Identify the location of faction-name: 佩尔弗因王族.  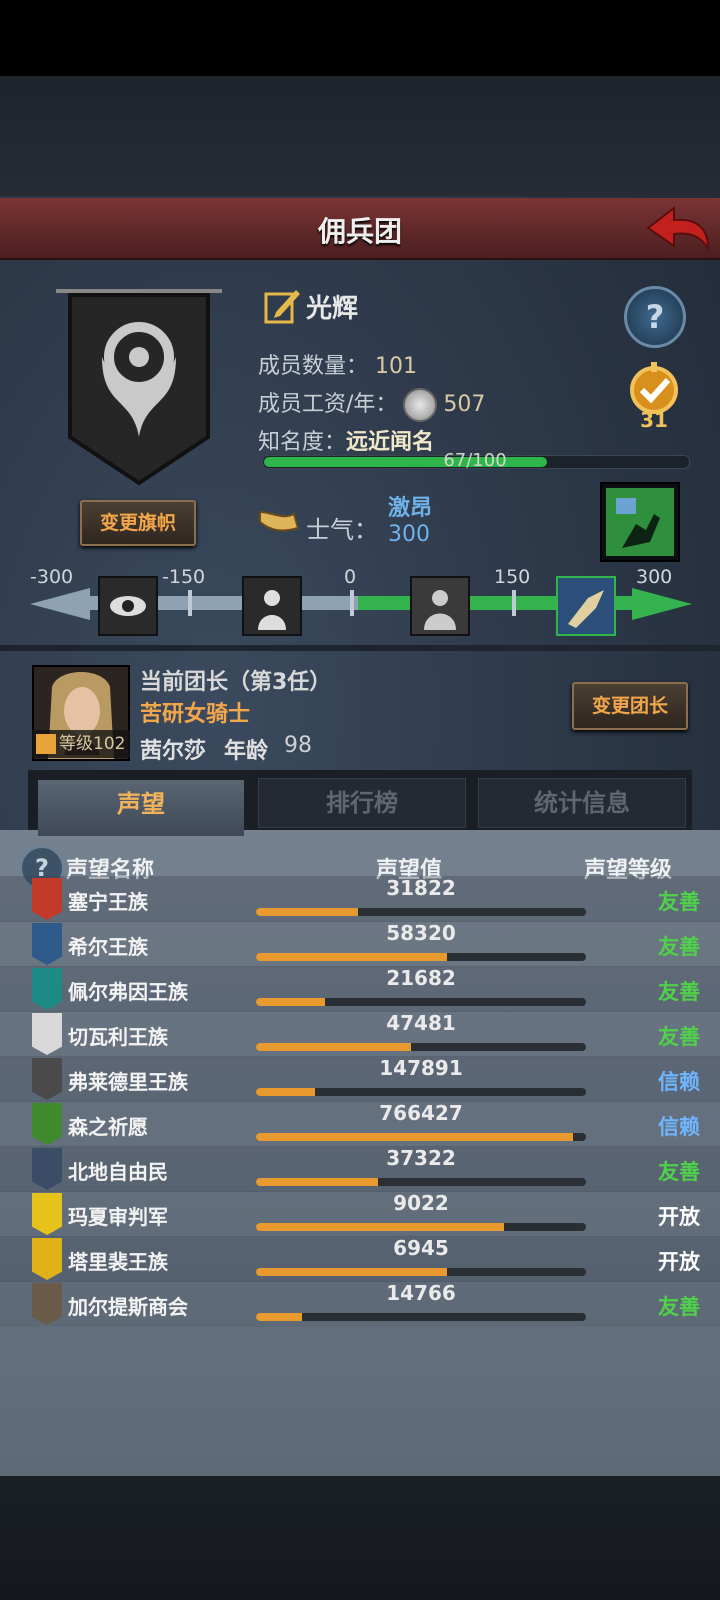
(128, 992).